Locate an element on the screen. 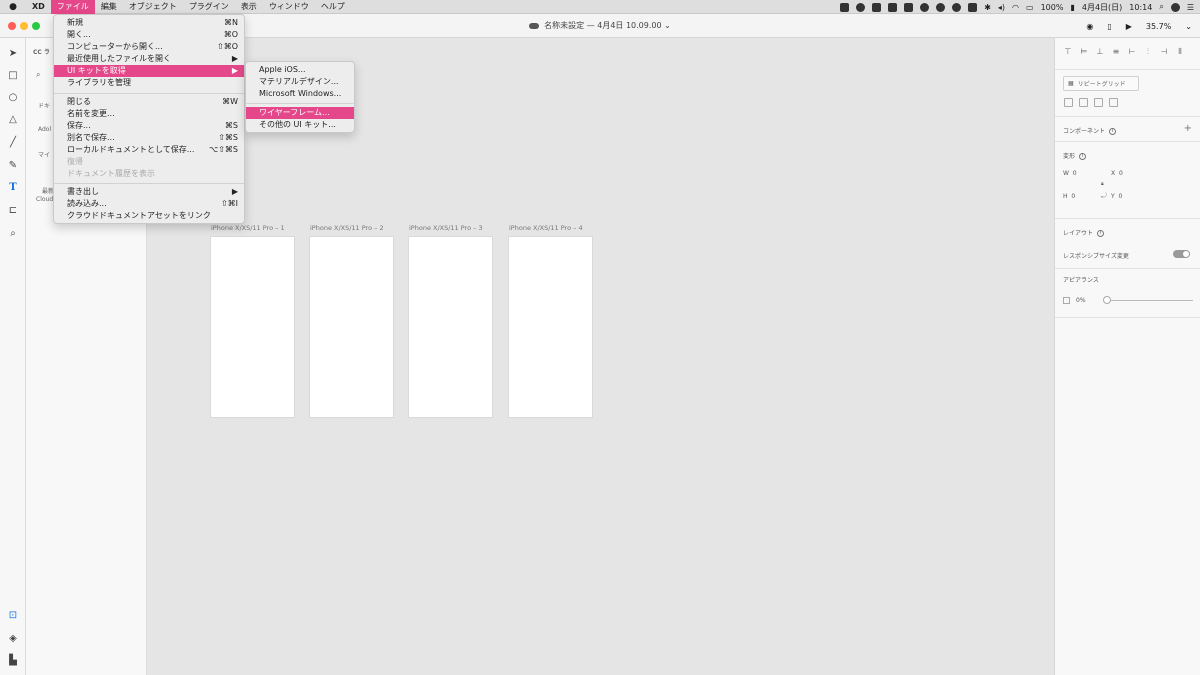  text-tool-icon: T is located at coordinates (13, 187).